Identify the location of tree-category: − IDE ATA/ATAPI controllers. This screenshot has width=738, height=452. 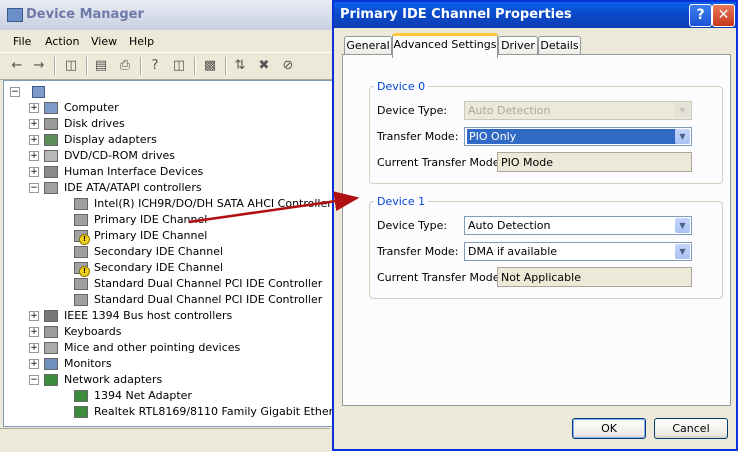
(168, 188).